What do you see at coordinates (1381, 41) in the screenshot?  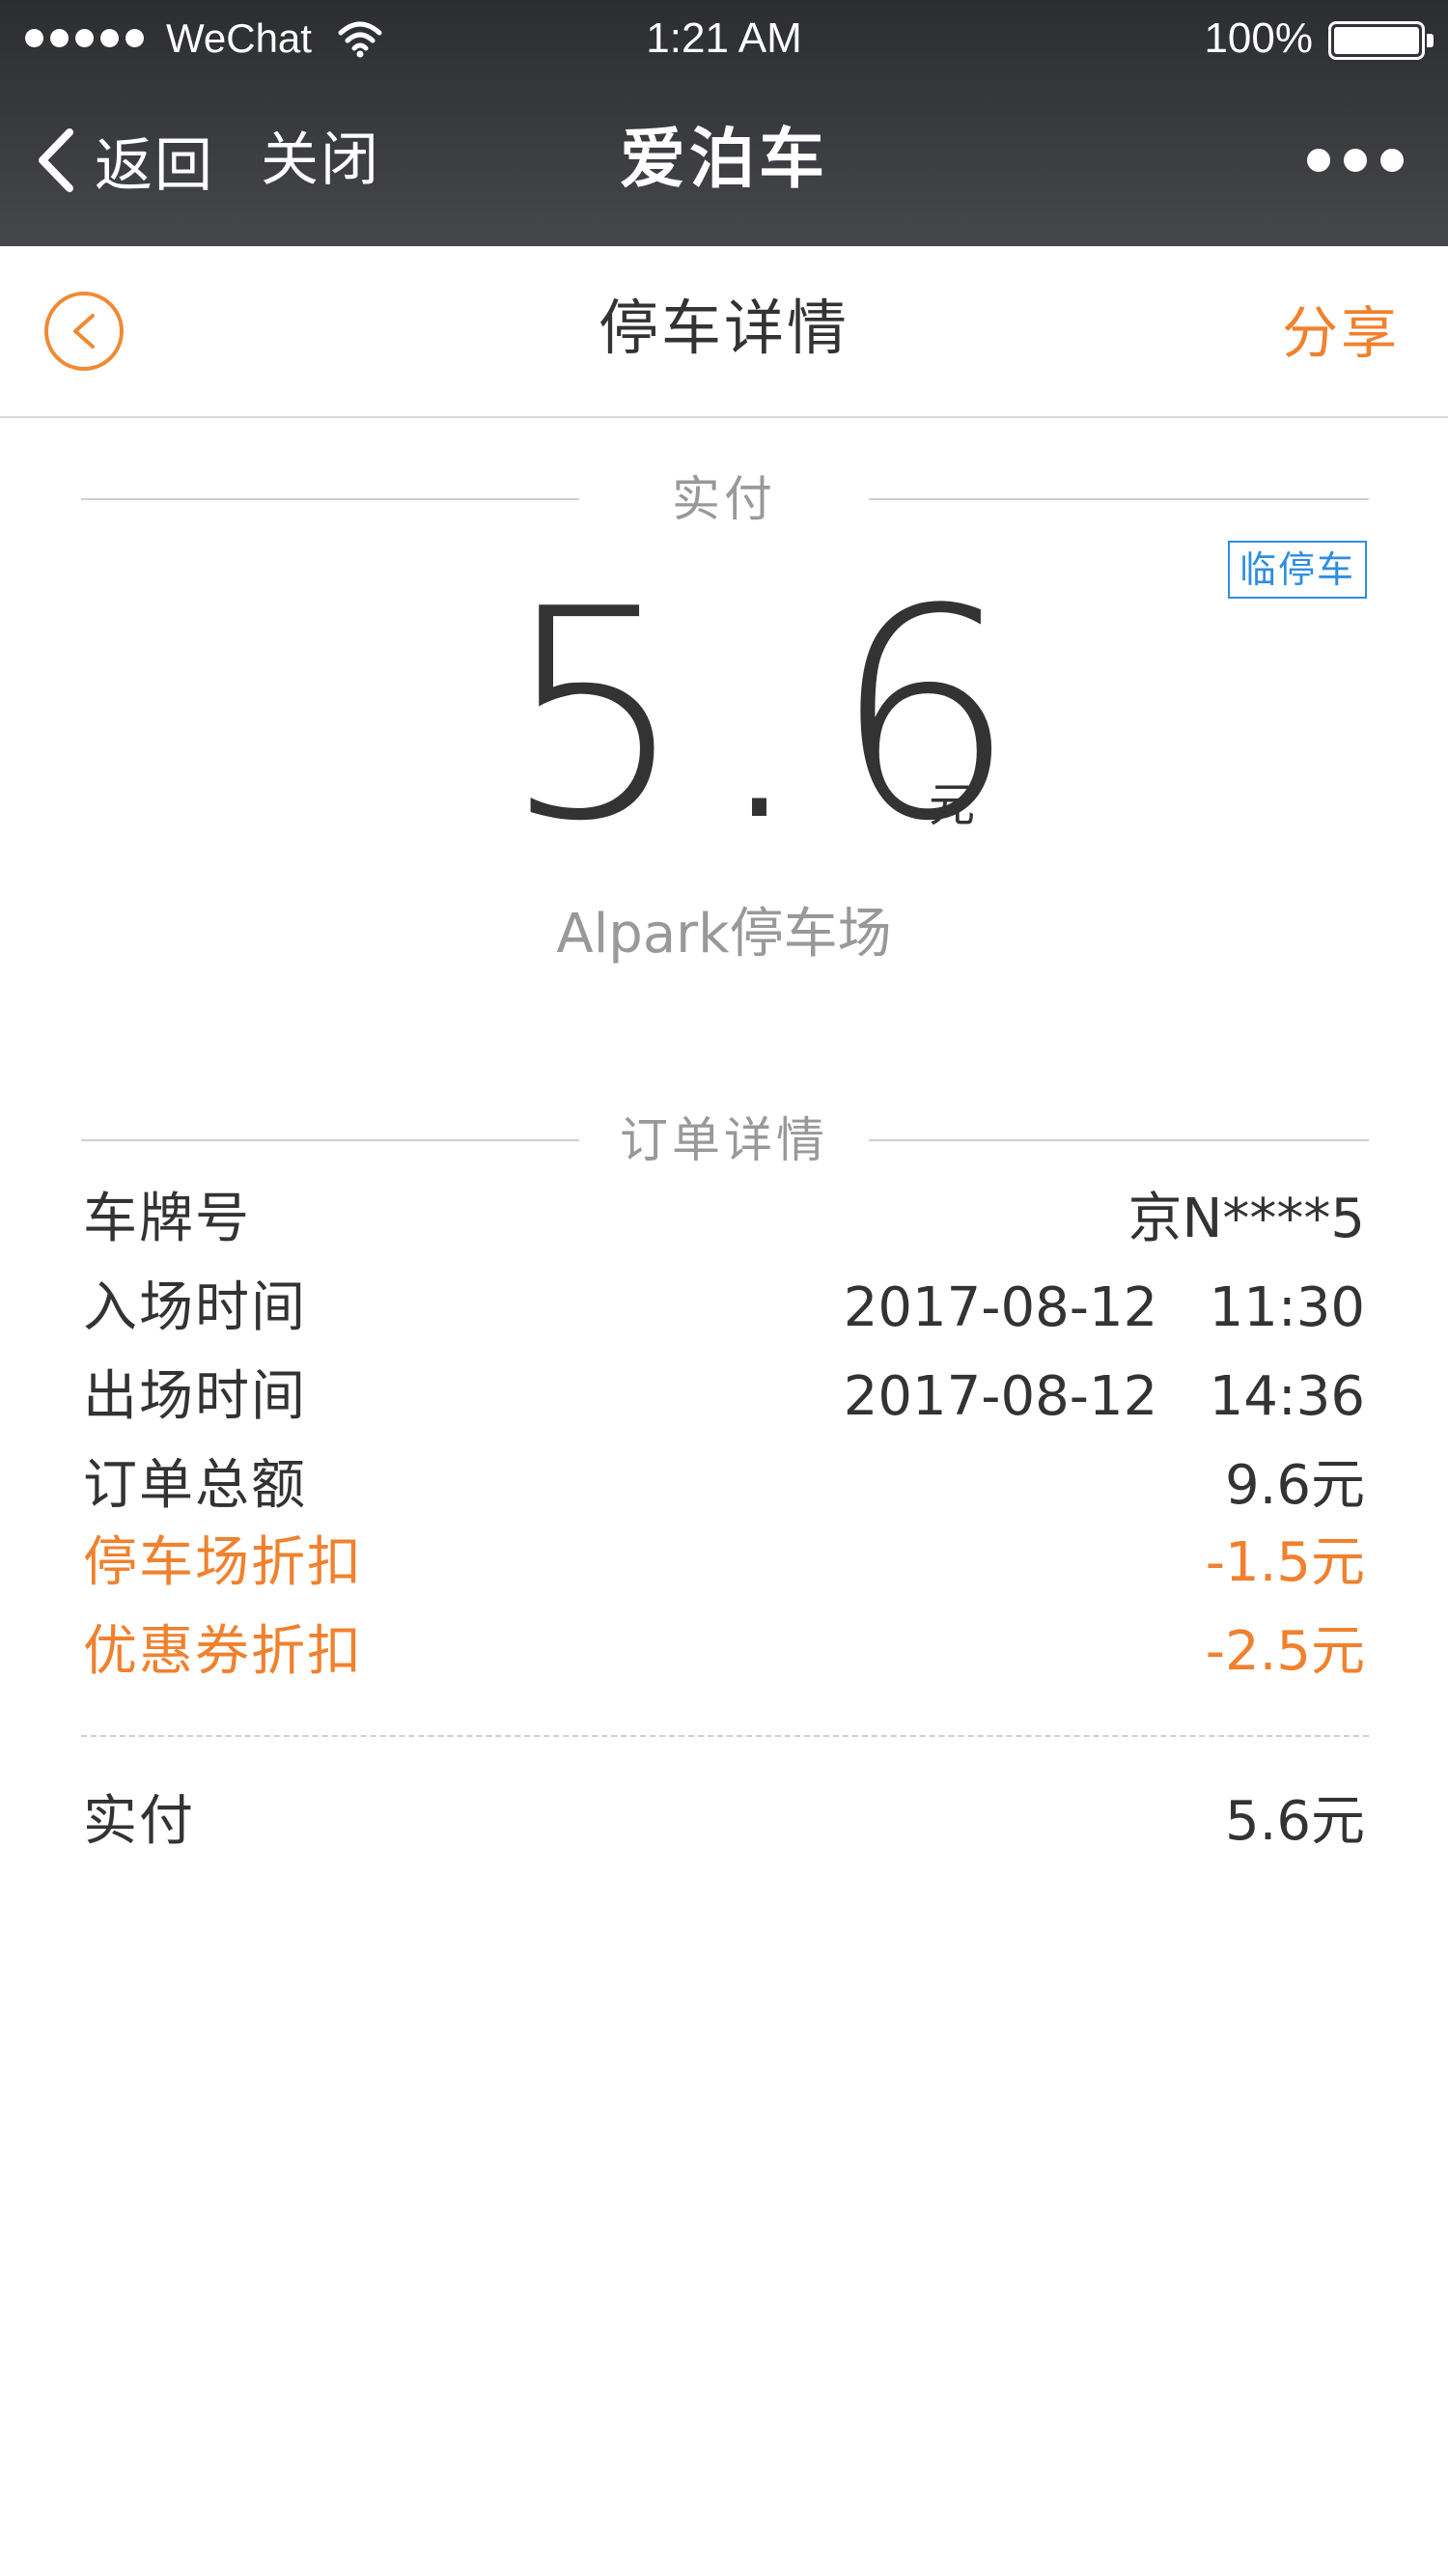 I see `battery-icon` at bounding box center [1381, 41].